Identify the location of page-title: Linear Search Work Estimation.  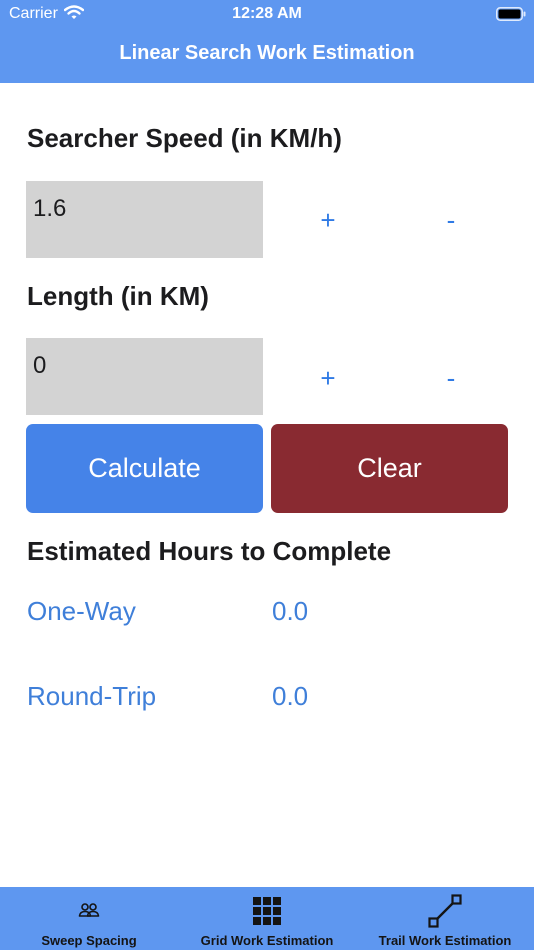
(267, 53).